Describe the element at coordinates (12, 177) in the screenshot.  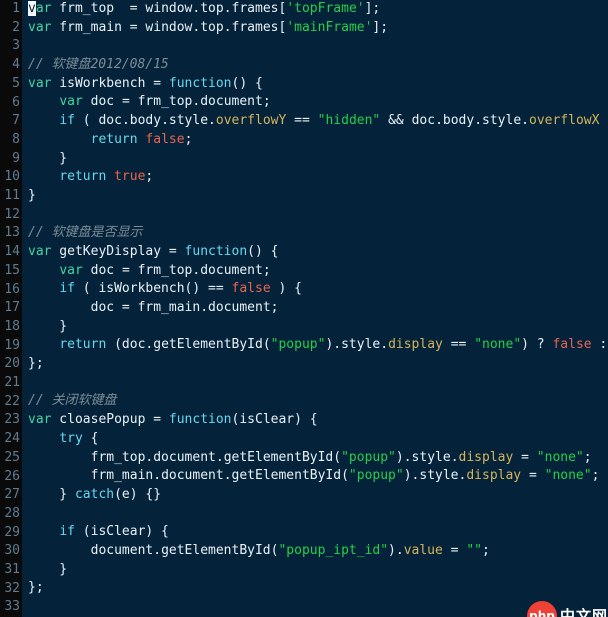
I see `line-number: 10` at that location.